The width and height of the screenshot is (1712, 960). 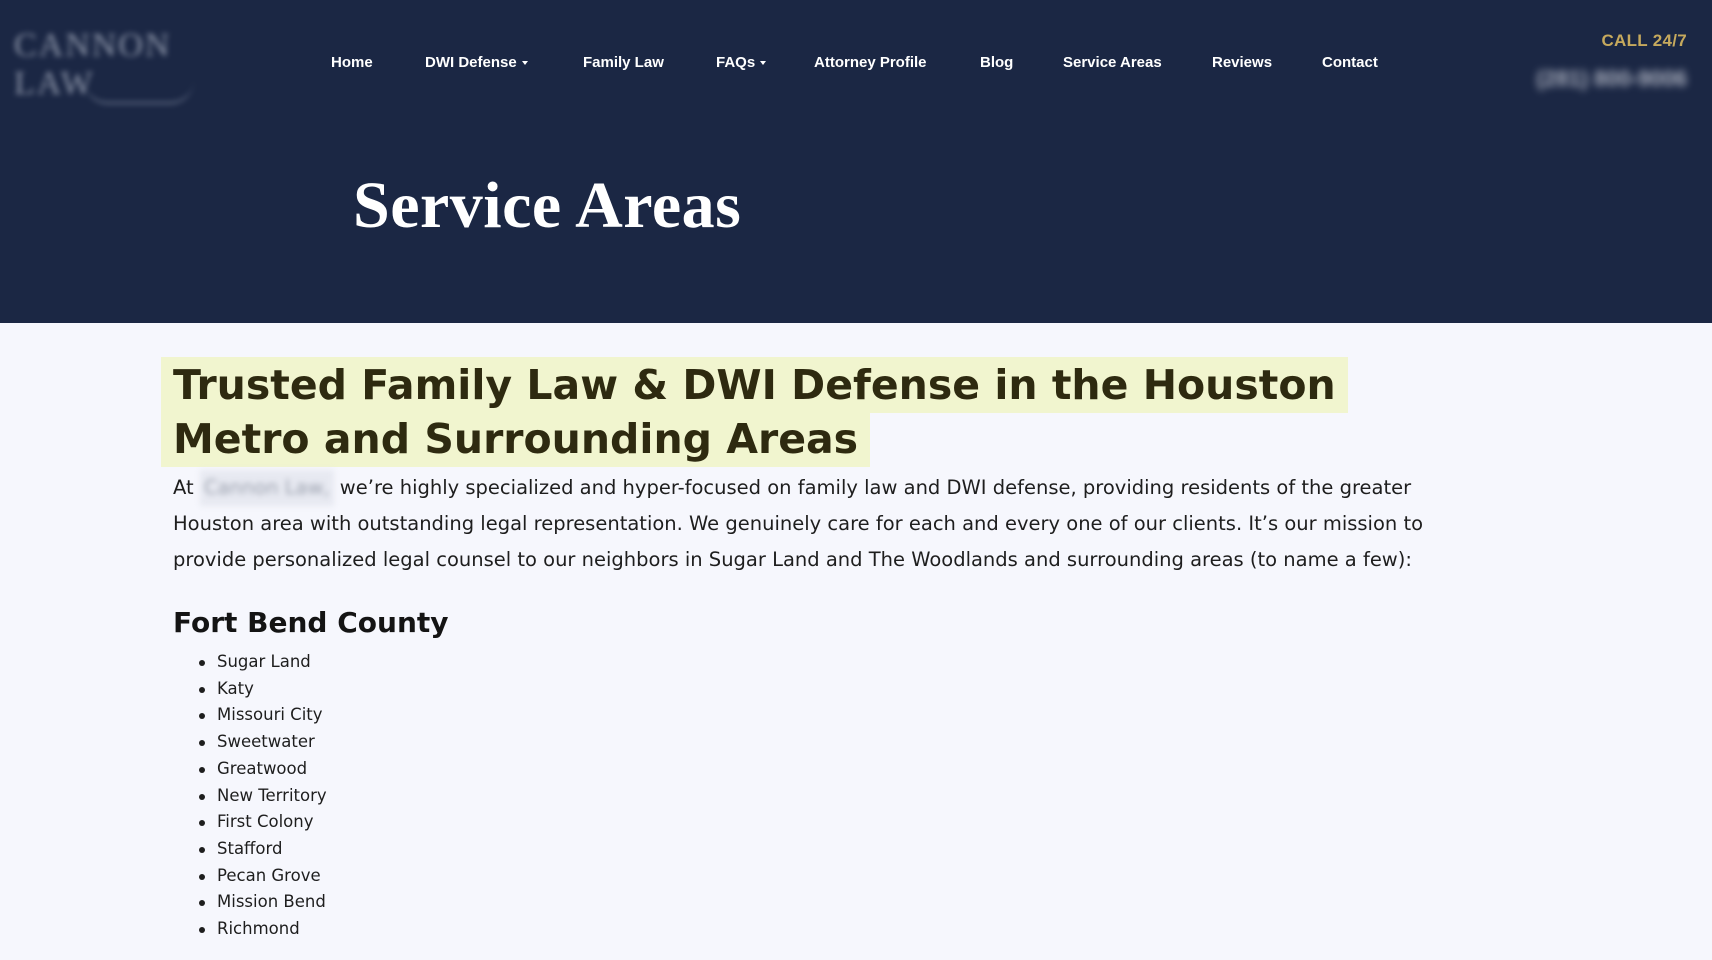 I want to click on nav-blog: Blog, so click(x=996, y=62).